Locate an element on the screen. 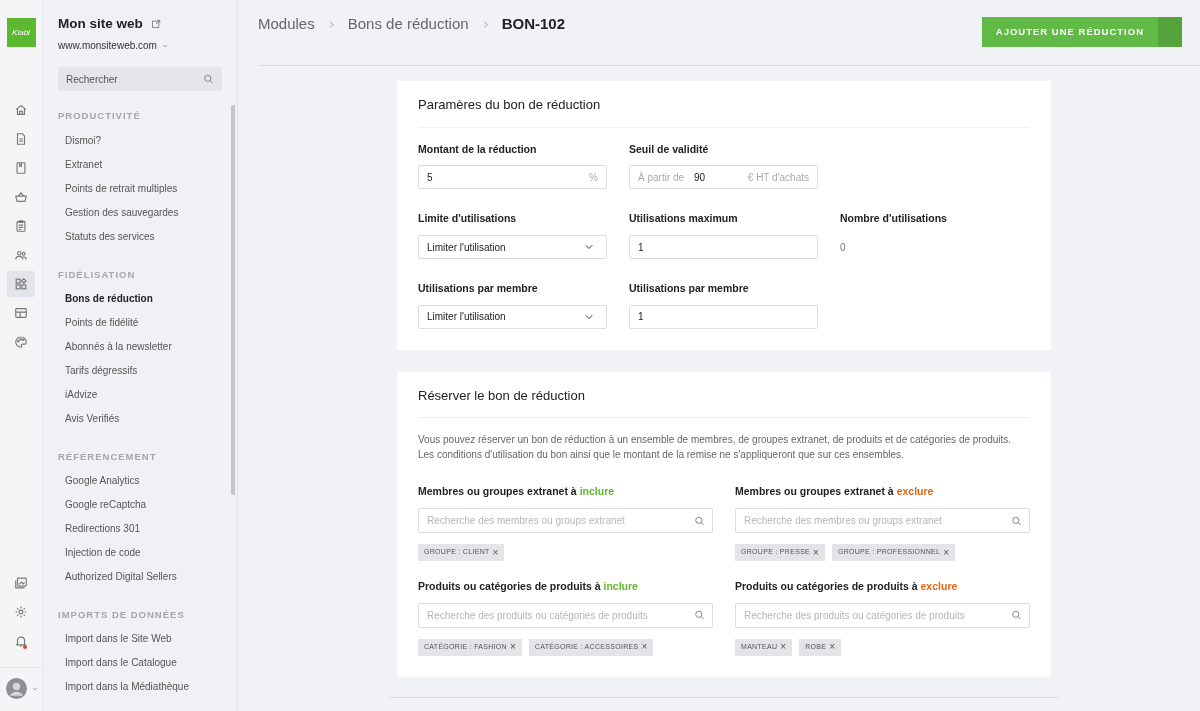 Image resolution: width=1200 pixels, height=711 pixels. field-label: Montant de la réduction is located at coordinates (478, 149).